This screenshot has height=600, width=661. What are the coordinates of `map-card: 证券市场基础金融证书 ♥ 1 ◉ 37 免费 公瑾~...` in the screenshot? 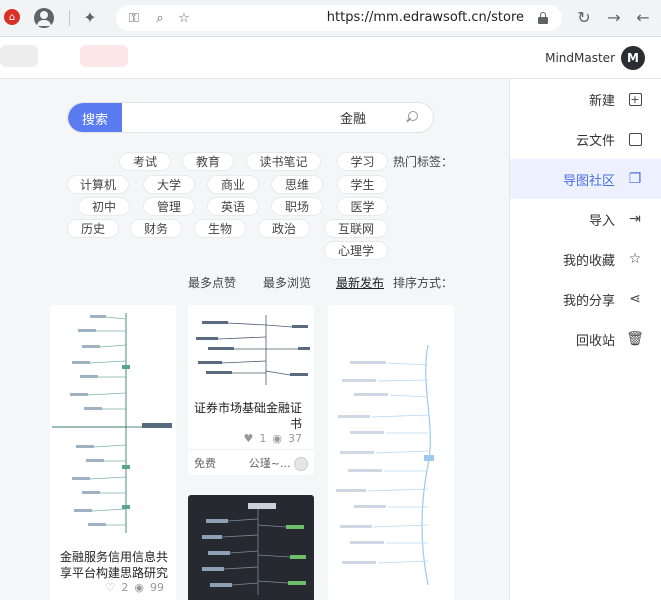 It's located at (251, 390).